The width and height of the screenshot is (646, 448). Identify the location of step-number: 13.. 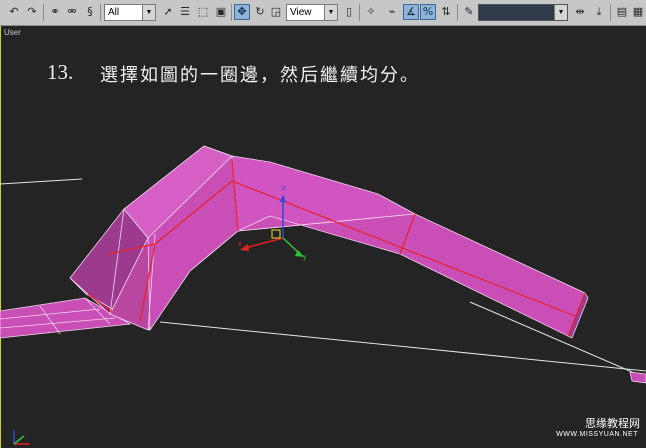
(60, 72).